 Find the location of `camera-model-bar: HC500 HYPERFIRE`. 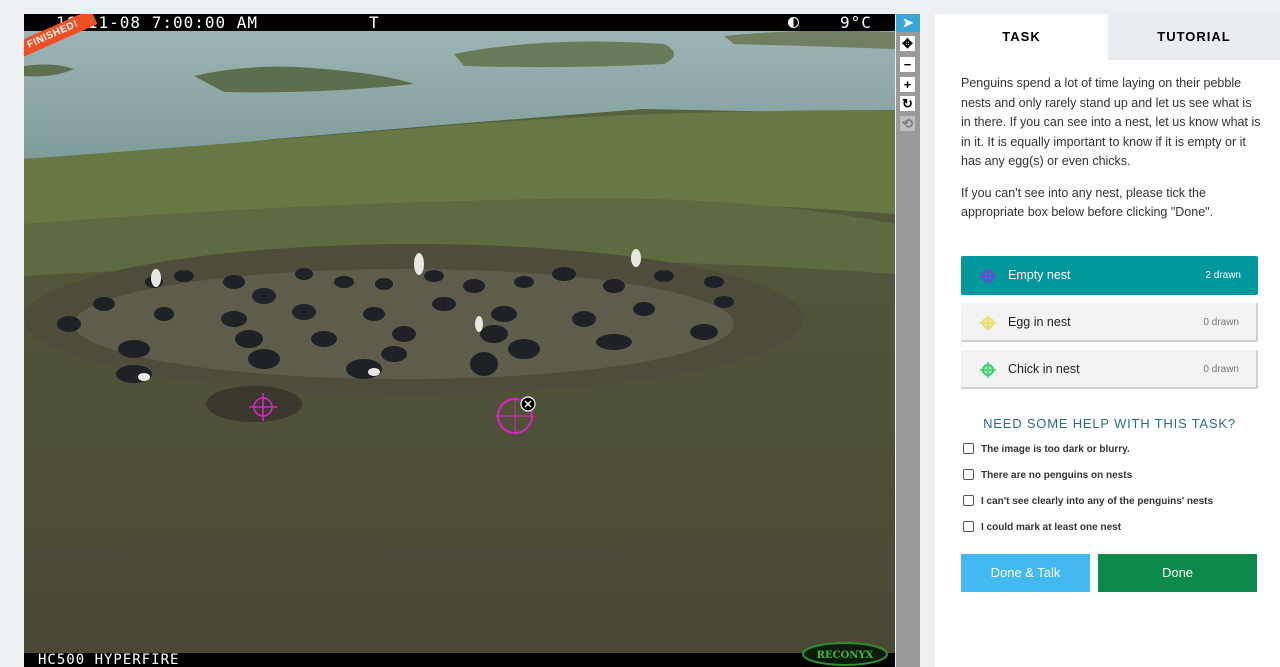

camera-model-bar: HC500 HYPERFIRE is located at coordinates (459, 660).